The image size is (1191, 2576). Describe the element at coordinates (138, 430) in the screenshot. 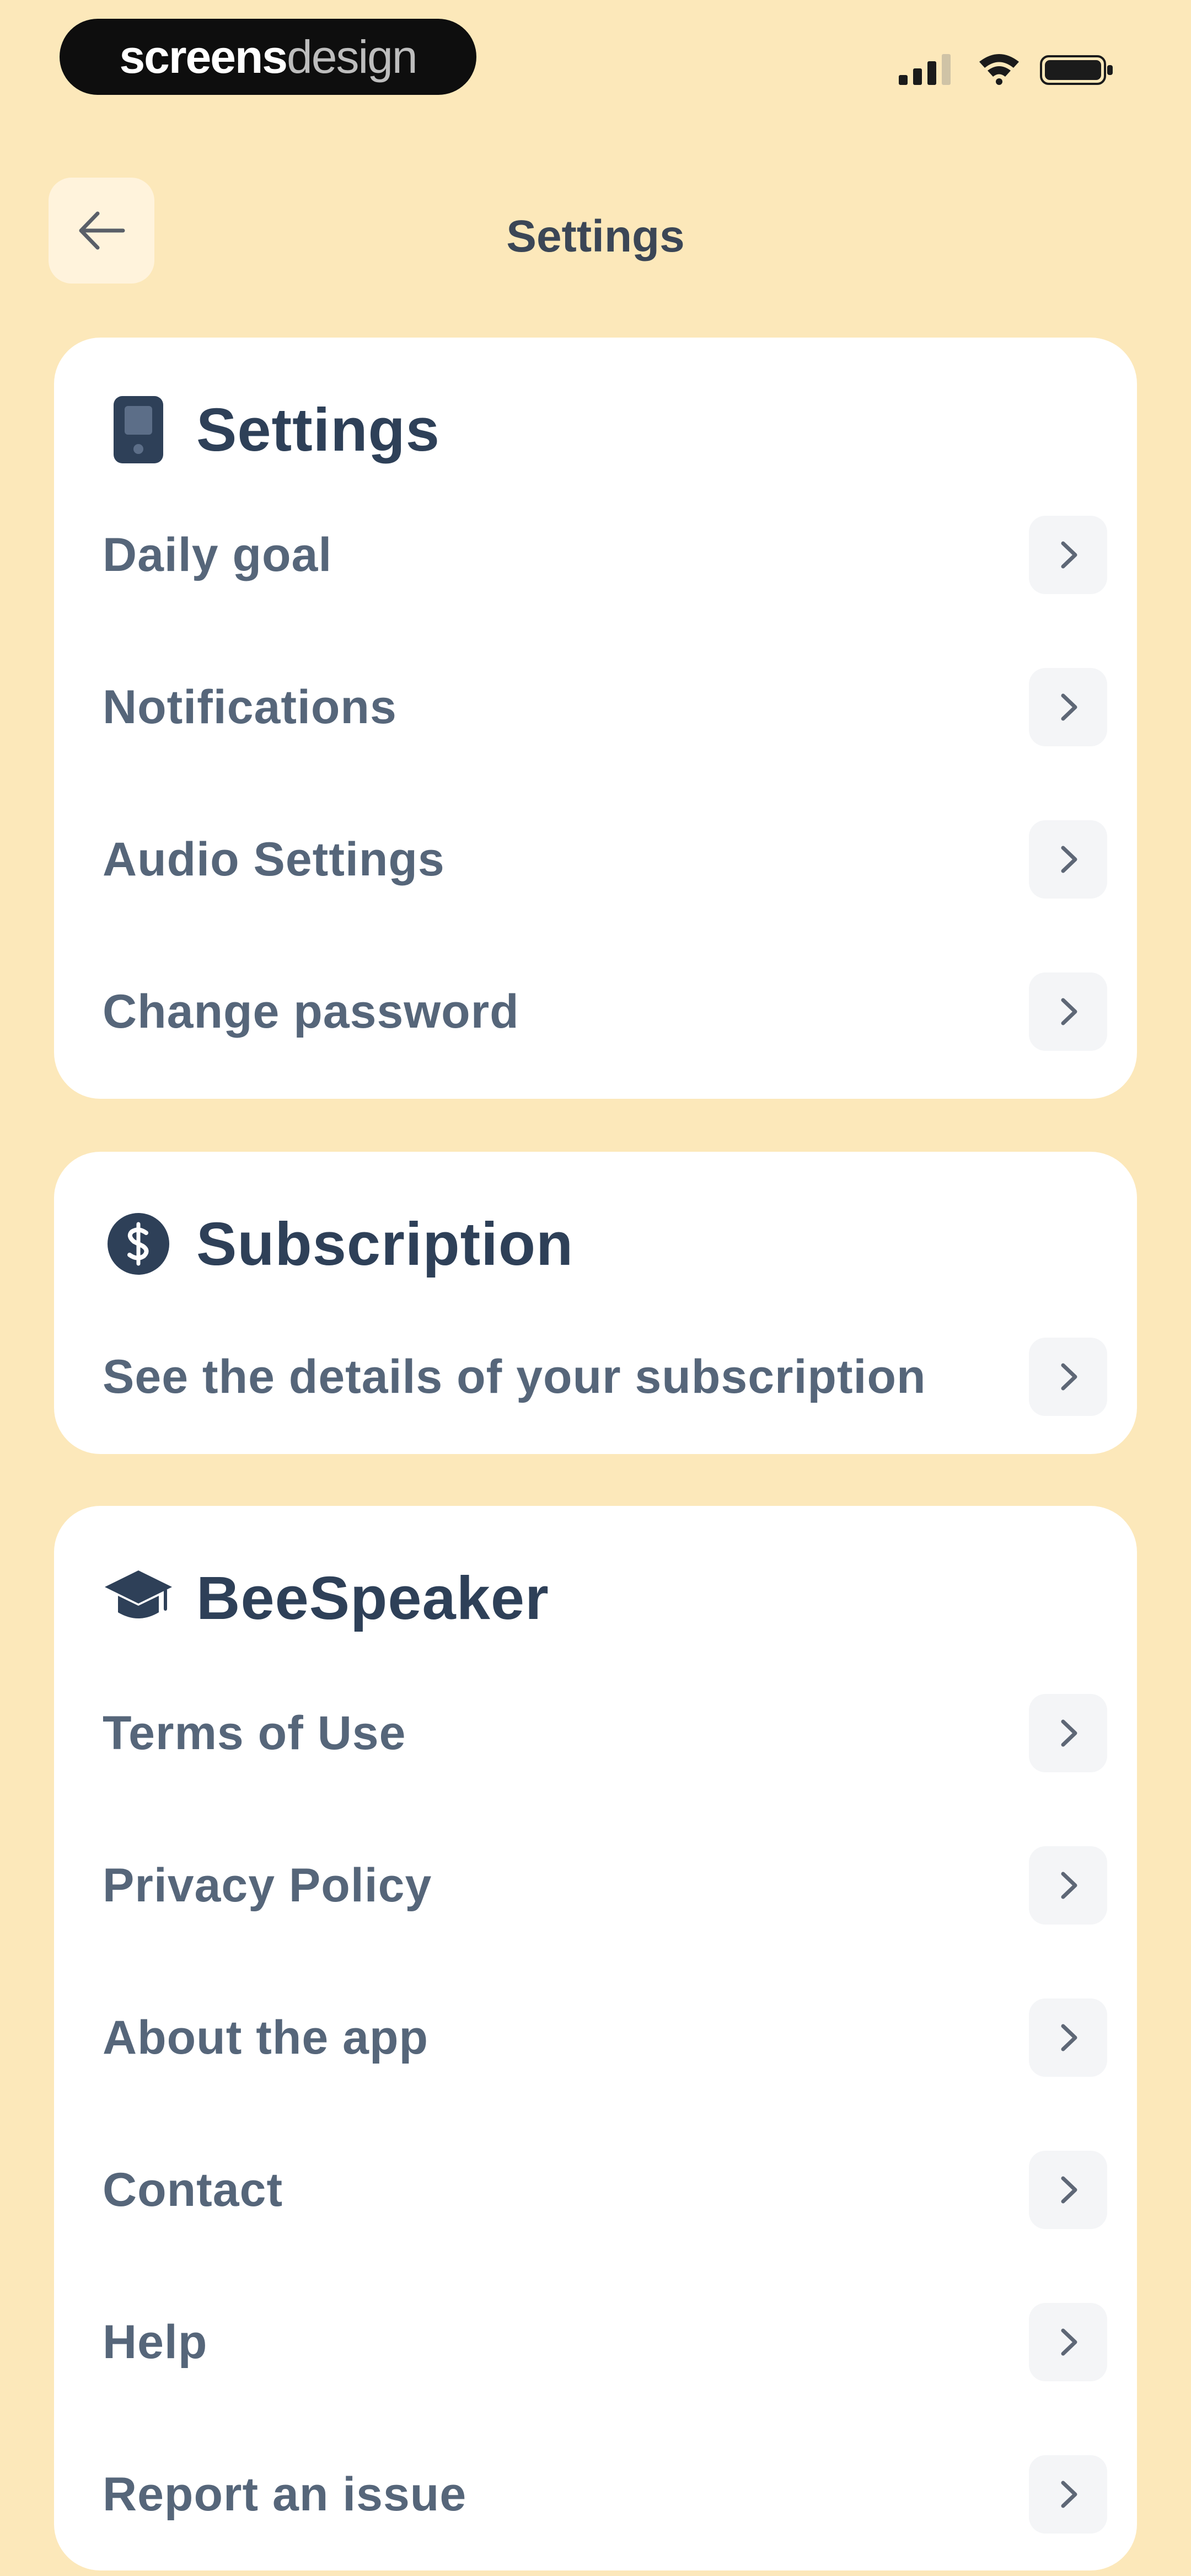

I see `phone-icon` at that location.